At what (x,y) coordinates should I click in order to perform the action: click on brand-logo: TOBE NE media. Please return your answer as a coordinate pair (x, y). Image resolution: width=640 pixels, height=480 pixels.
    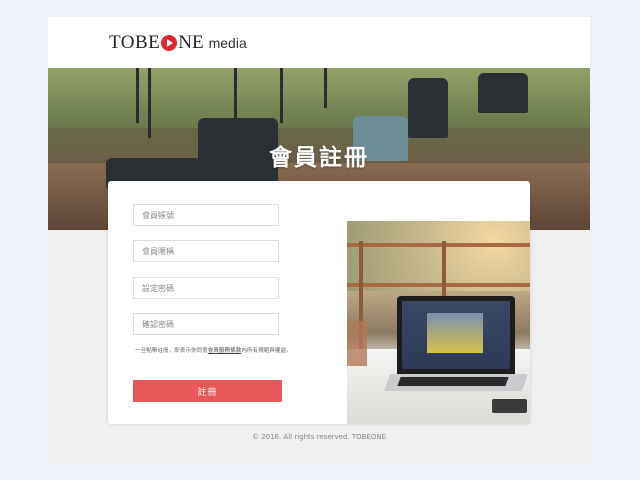
    Looking at the image, I should click on (178, 43).